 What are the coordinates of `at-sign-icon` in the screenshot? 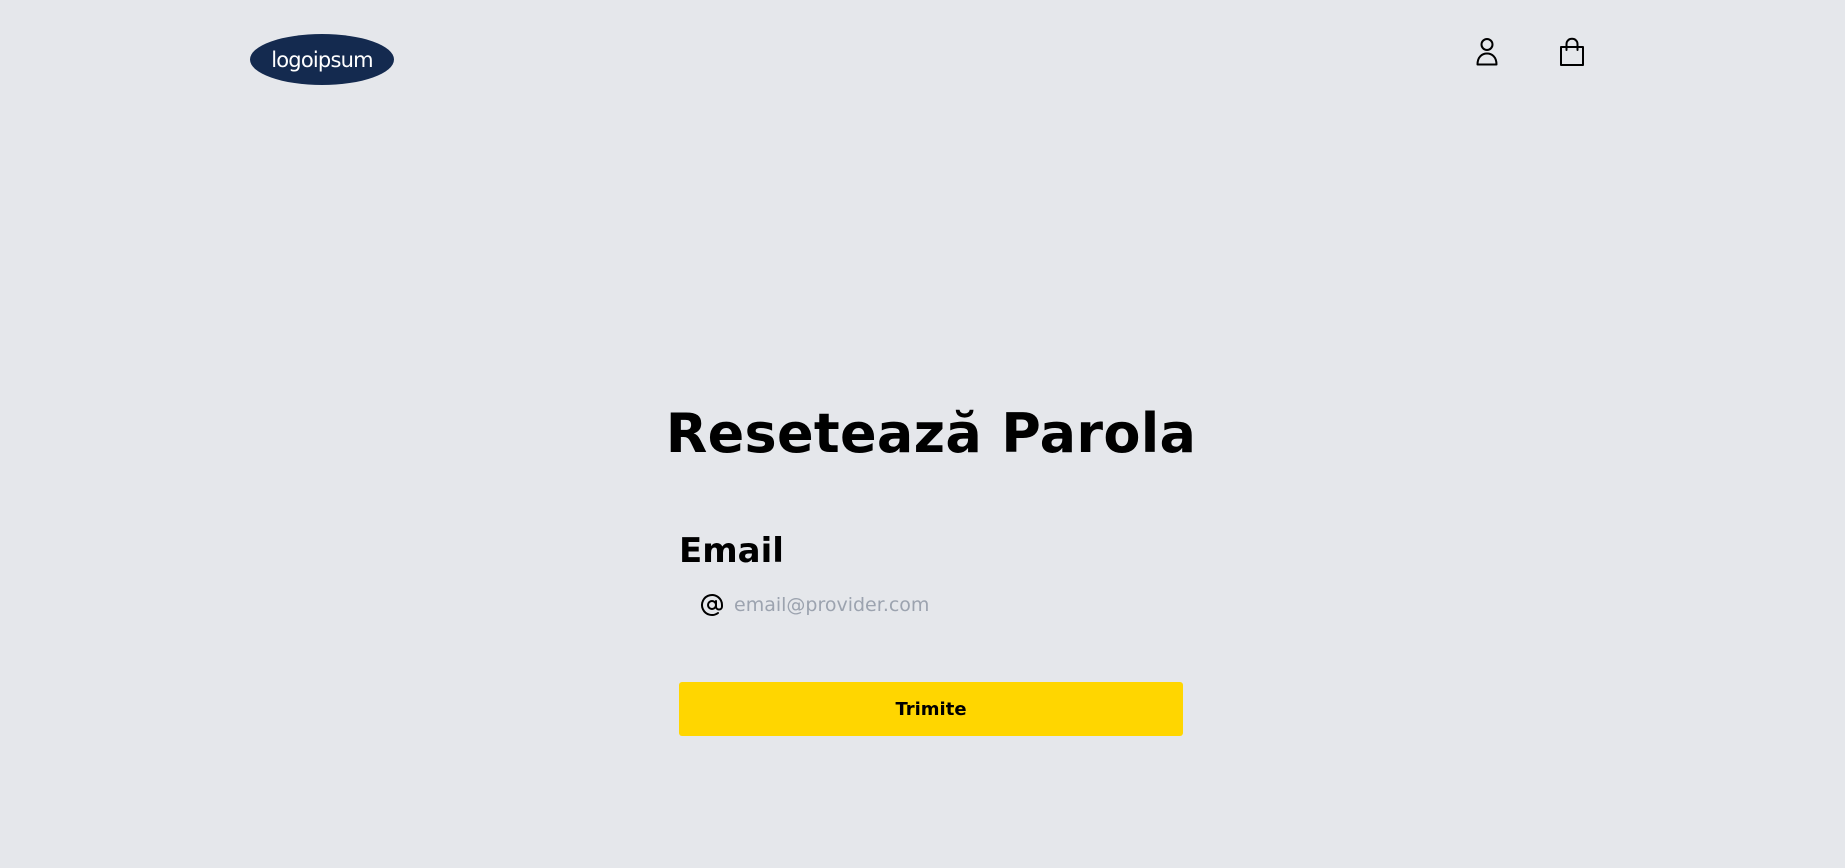 It's located at (712, 605).